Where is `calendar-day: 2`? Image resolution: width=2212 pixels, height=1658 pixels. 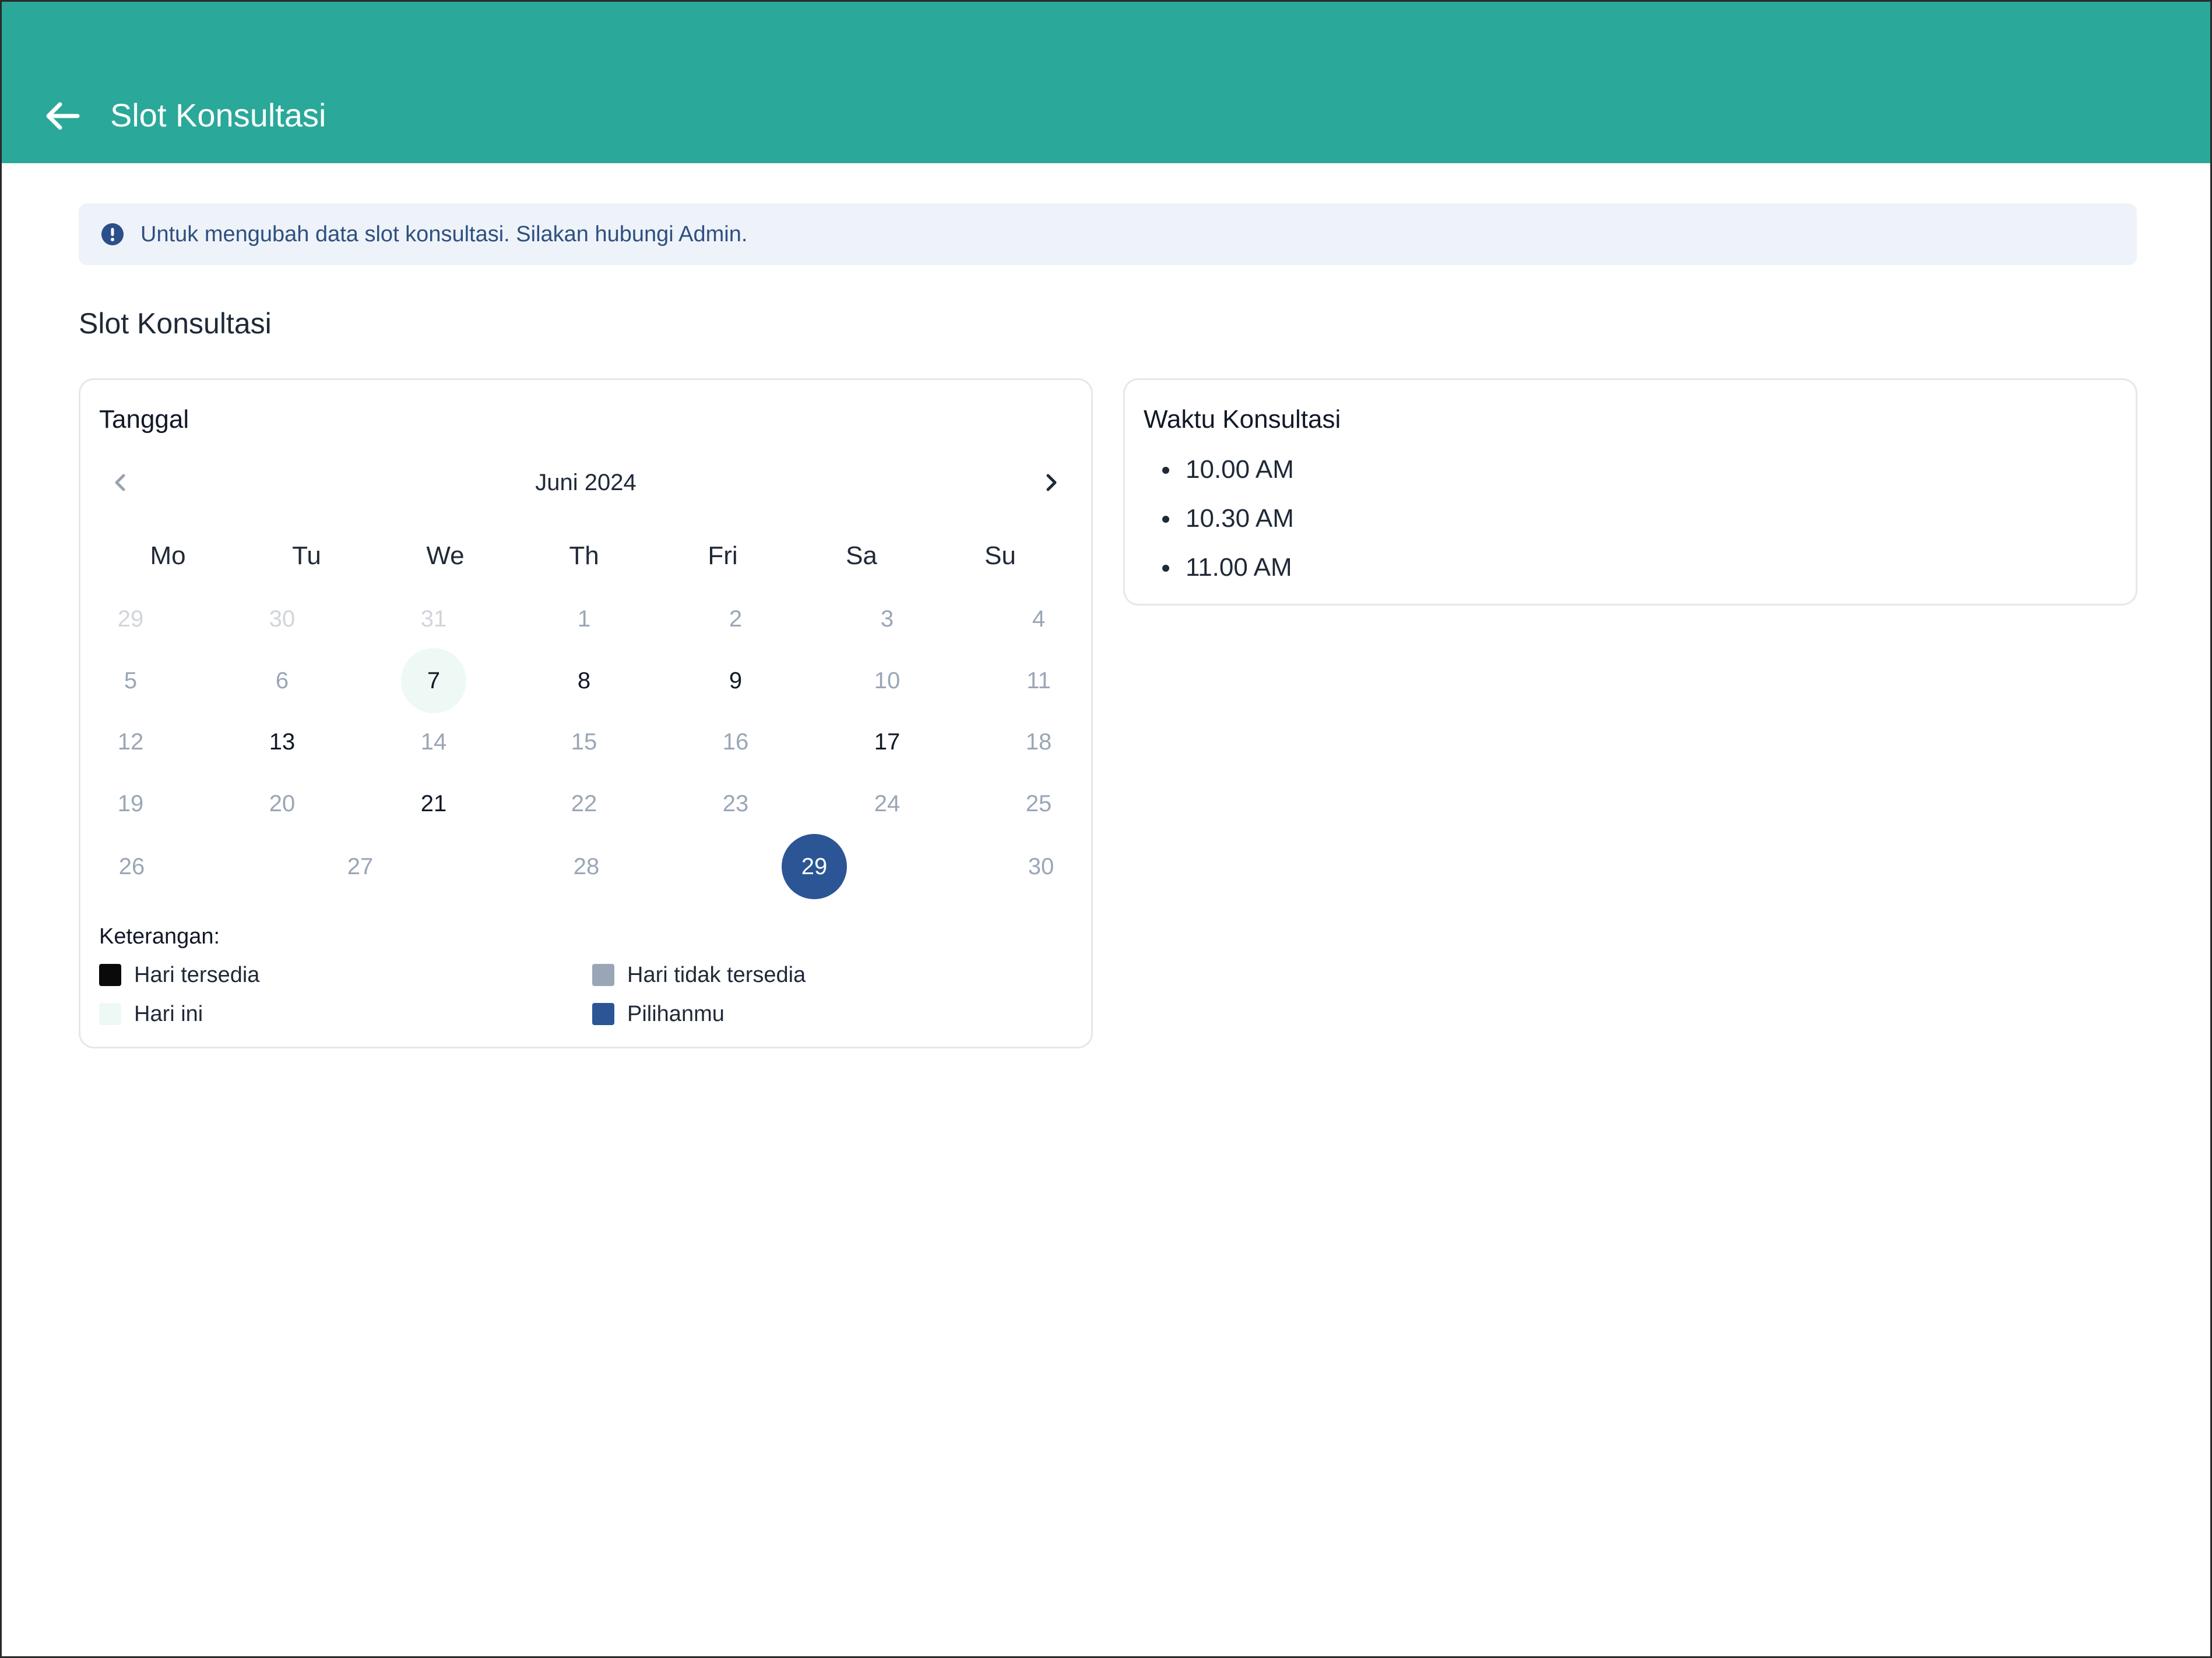
calendar-day: 2 is located at coordinates (736, 619).